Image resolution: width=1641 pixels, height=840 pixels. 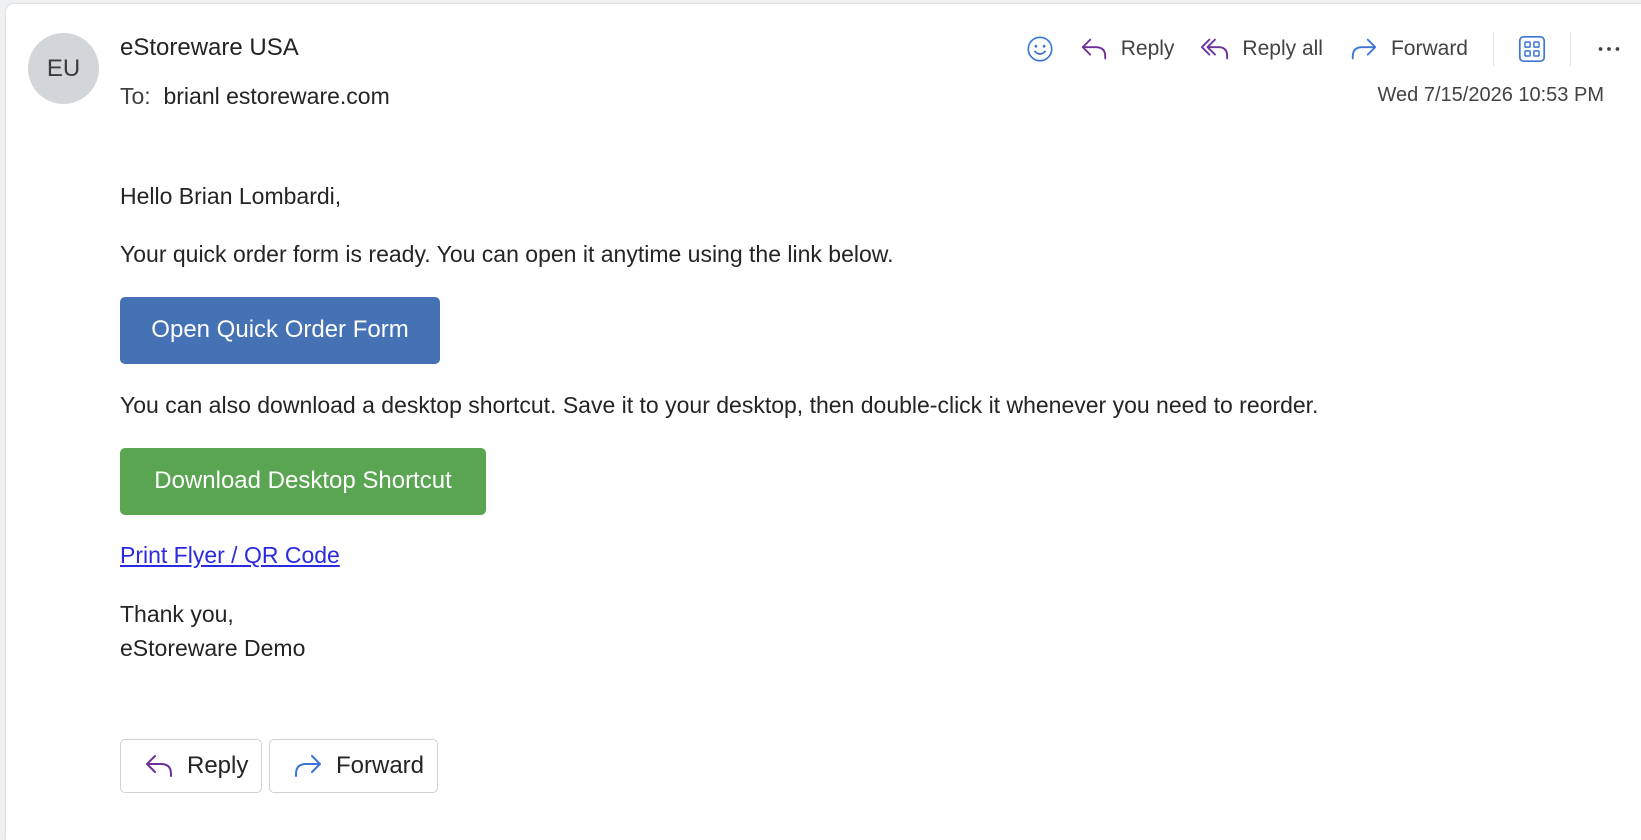 I want to click on grid-icon, so click(x=1532, y=49).